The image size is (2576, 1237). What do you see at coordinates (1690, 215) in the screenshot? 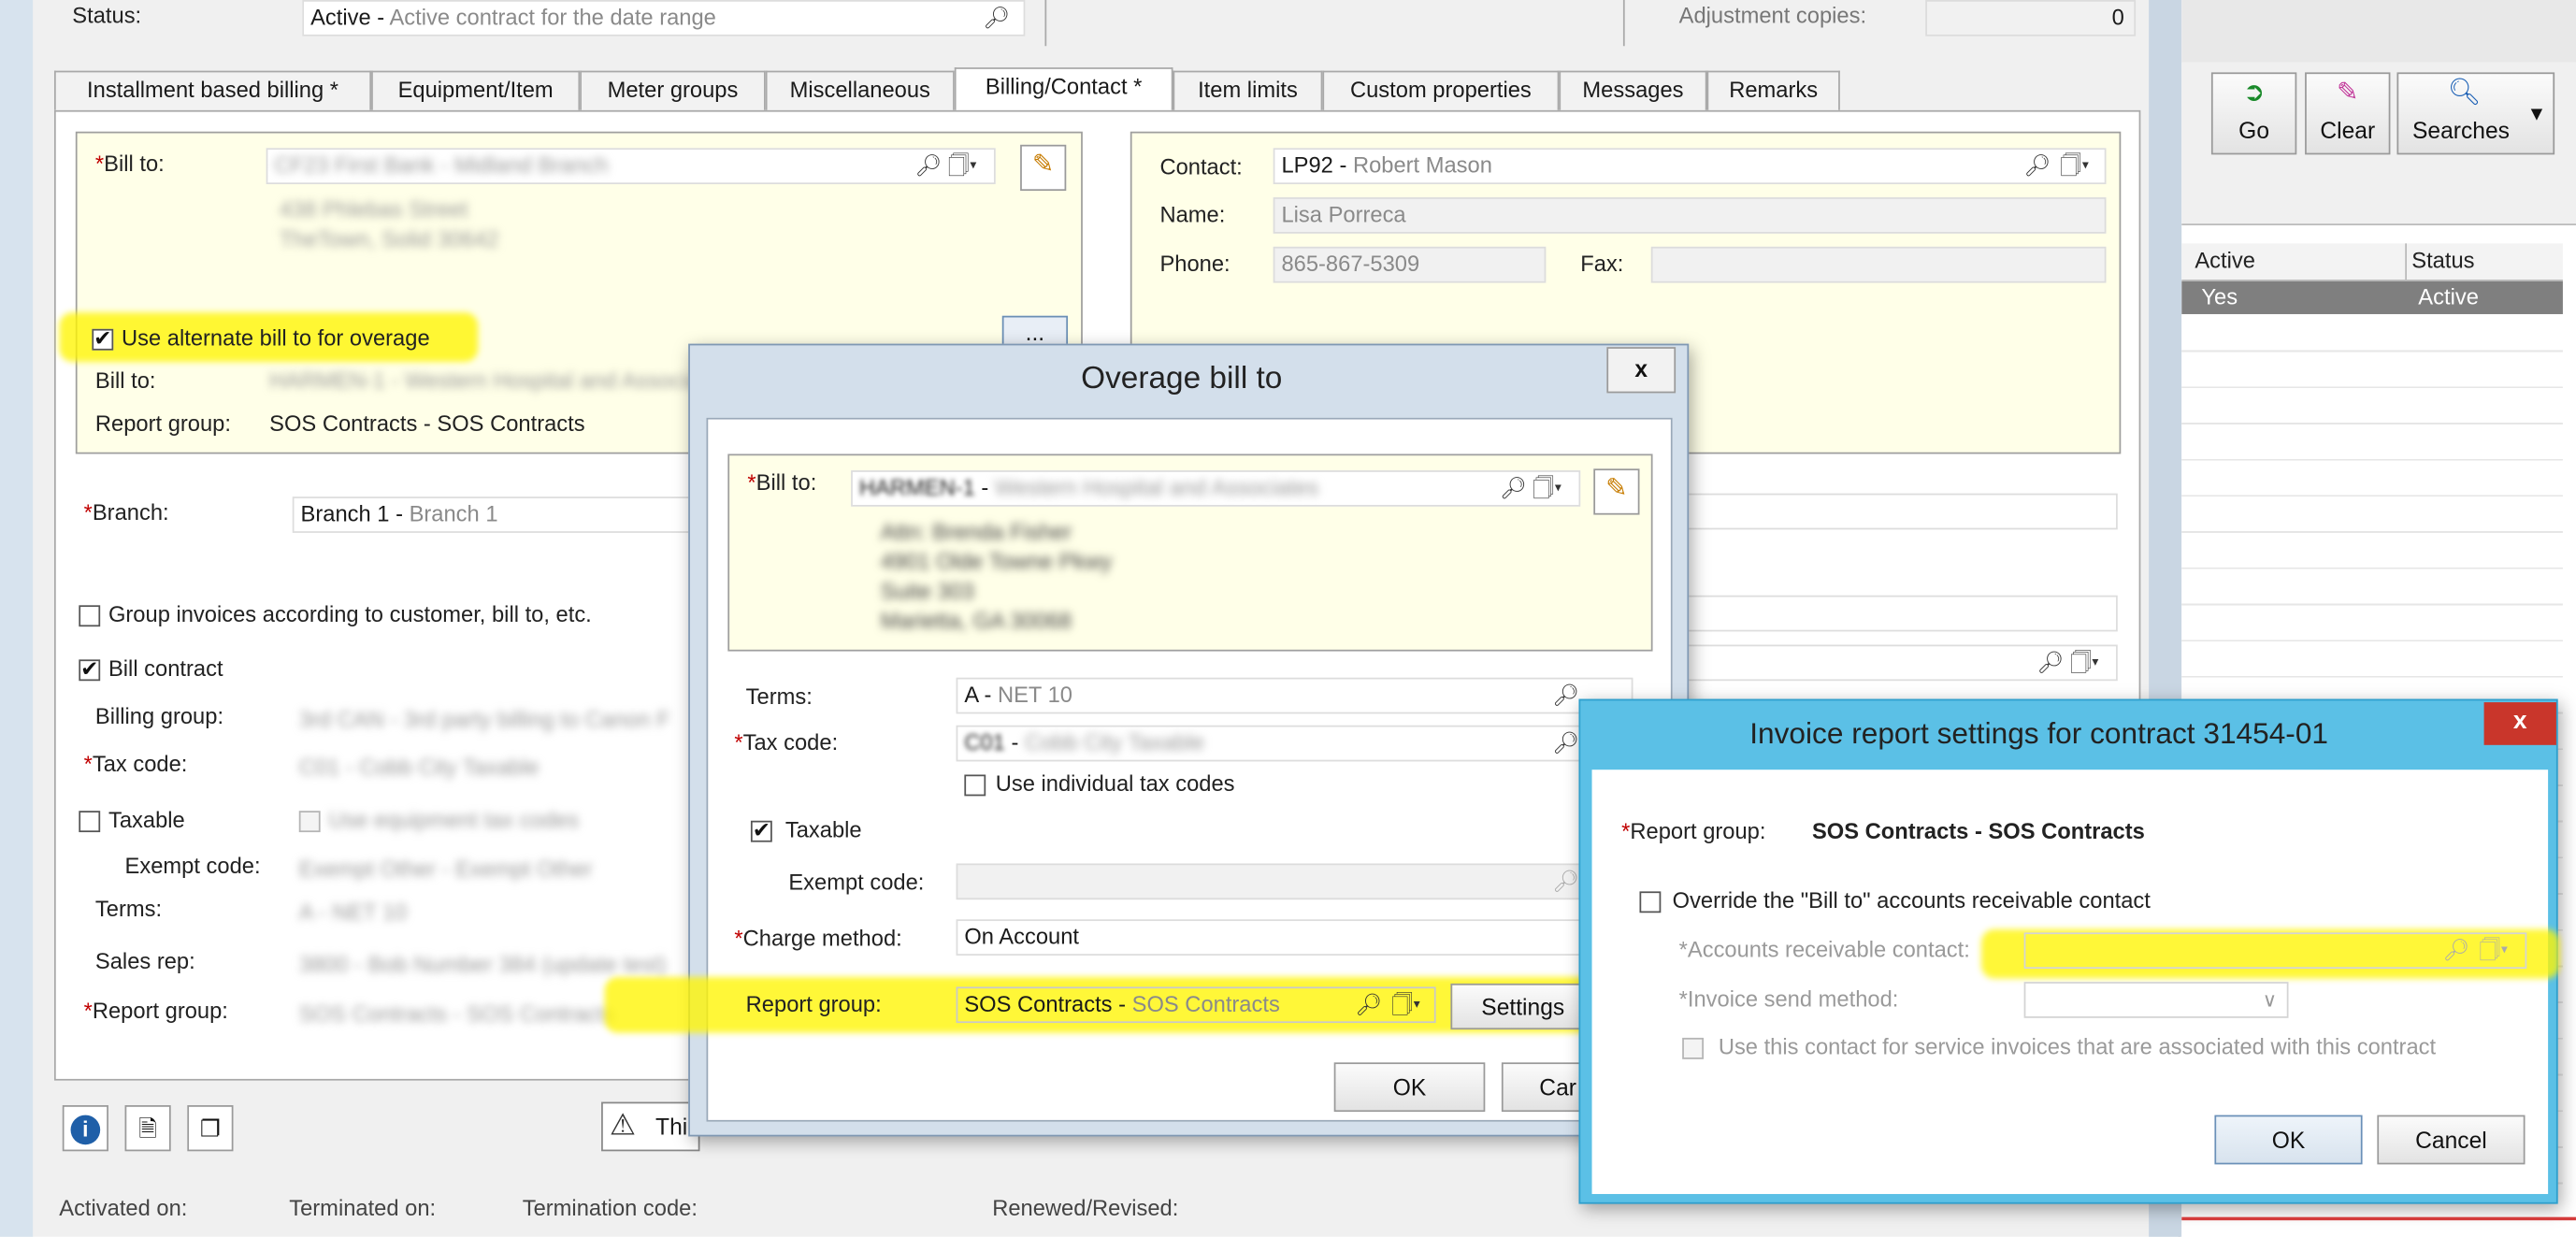
I see `contact-name-field: Lisa Porreca` at bounding box center [1690, 215].